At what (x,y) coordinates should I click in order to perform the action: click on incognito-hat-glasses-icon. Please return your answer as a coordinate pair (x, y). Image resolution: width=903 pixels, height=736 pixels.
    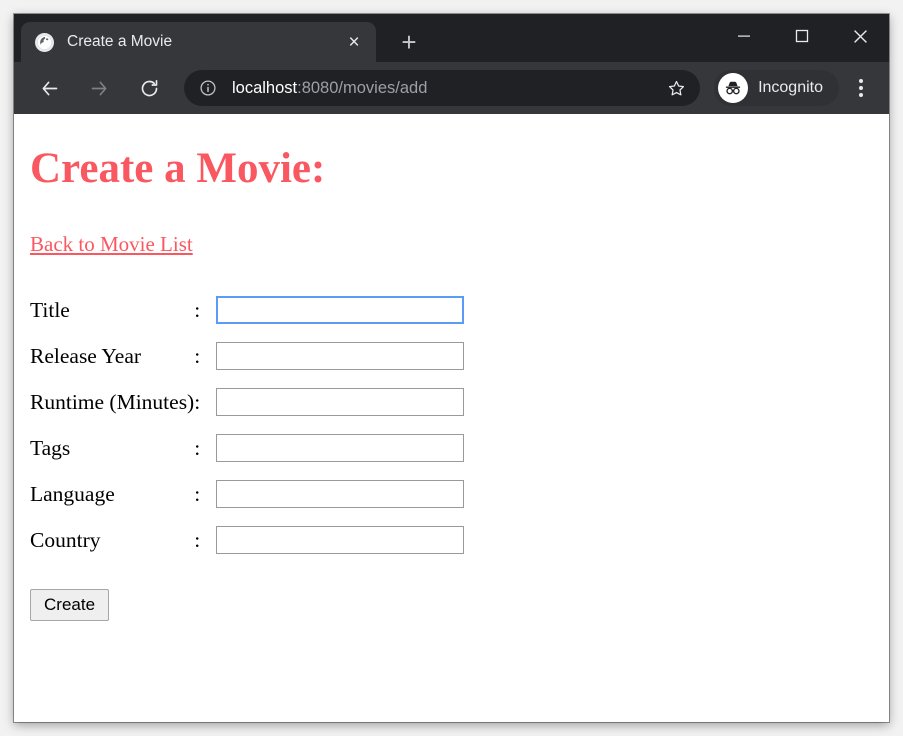
    Looking at the image, I should click on (733, 88).